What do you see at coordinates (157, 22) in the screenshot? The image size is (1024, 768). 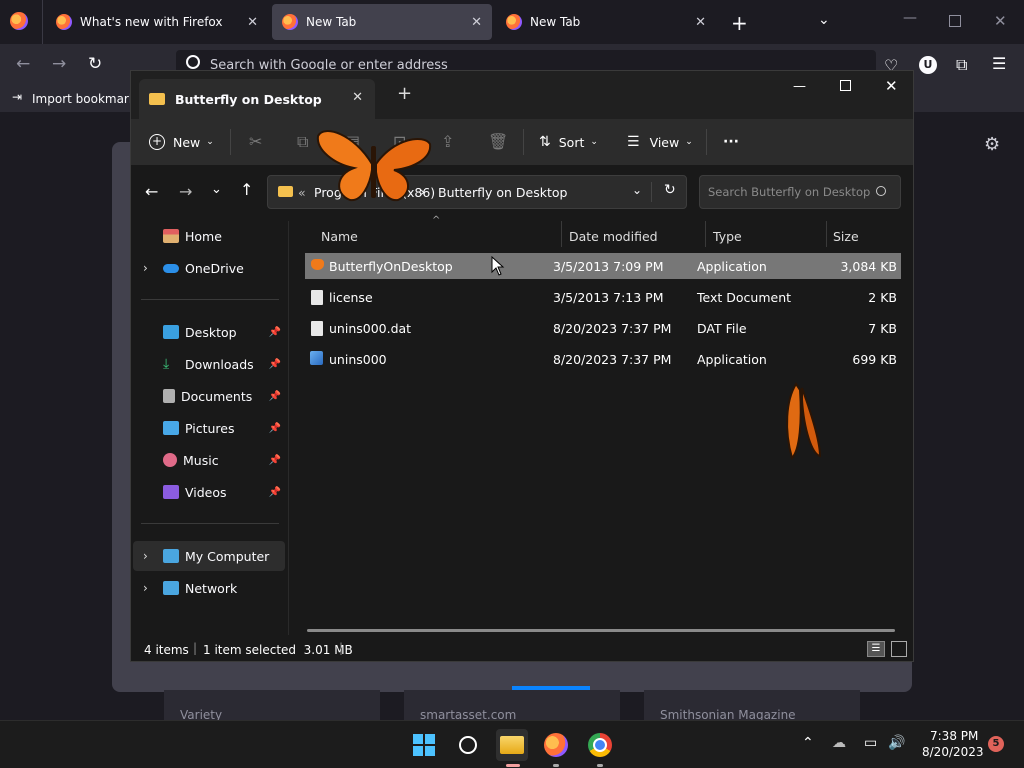 I see `tab-whats-new: What's new with Firefox ✕` at bounding box center [157, 22].